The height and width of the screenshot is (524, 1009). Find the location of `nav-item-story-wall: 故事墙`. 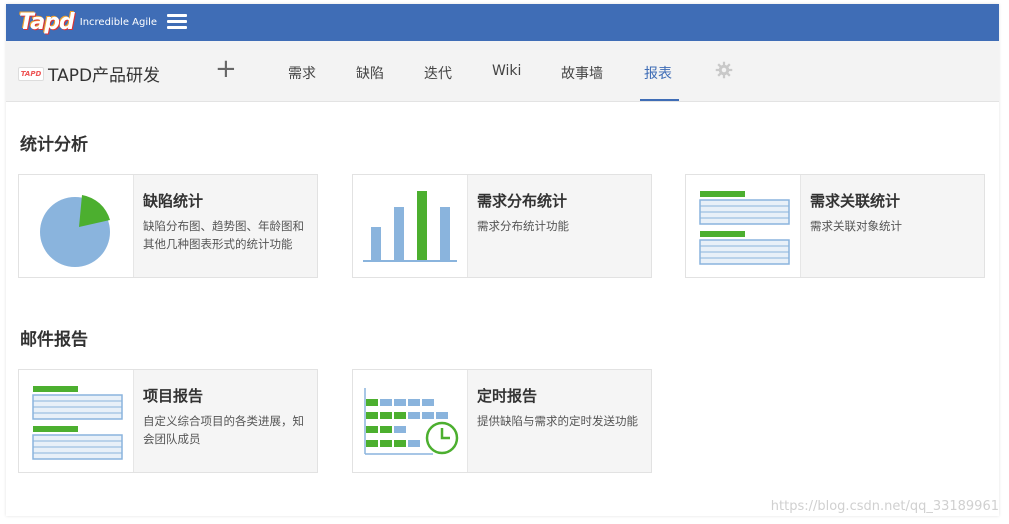

nav-item-story-wall: 故事墙 is located at coordinates (582, 73).